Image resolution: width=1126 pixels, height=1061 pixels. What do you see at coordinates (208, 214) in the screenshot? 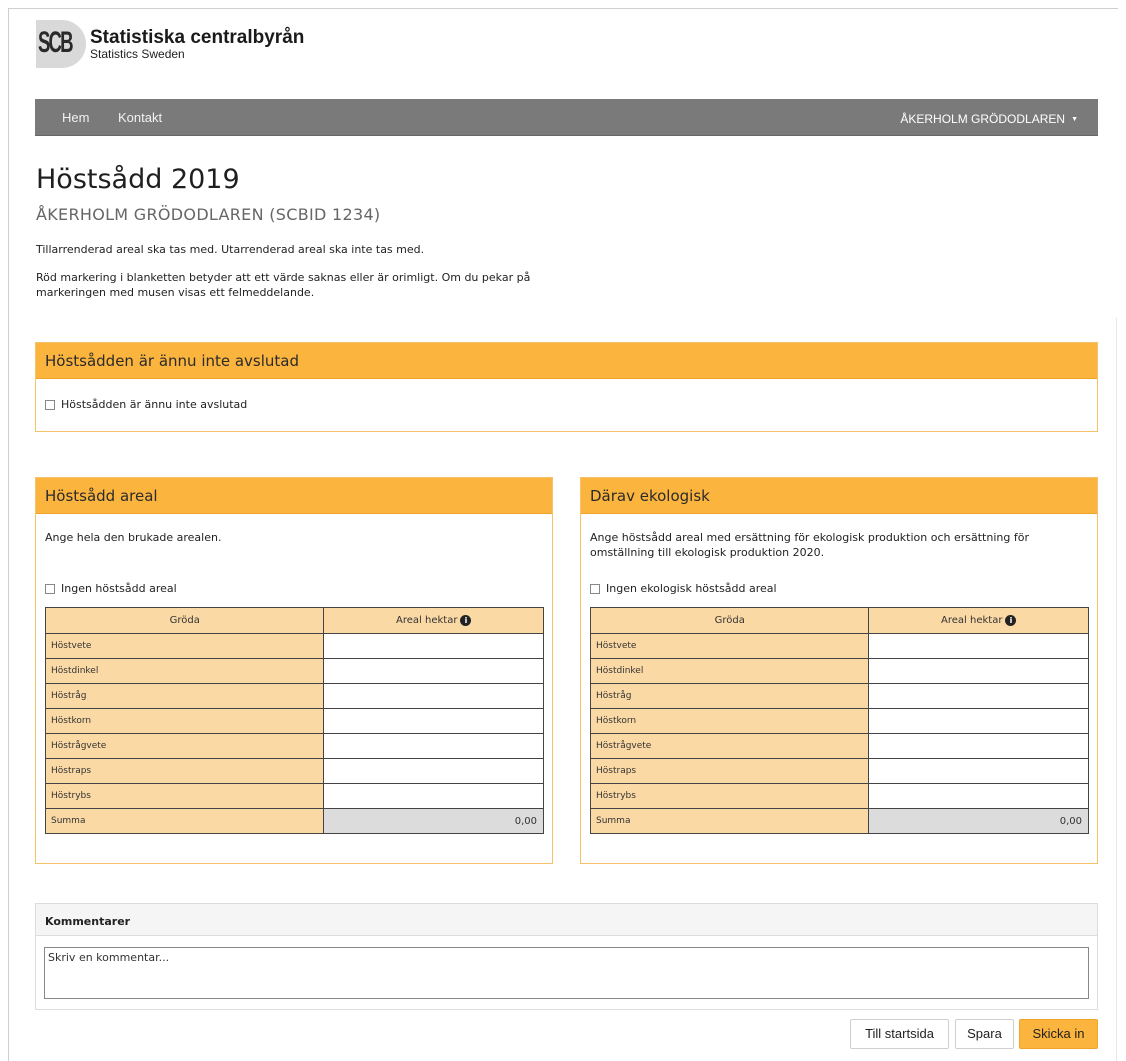
I see `page-subtitle: ÅKERHOLM GRÖDODLAREN (SCBID 1234)` at bounding box center [208, 214].